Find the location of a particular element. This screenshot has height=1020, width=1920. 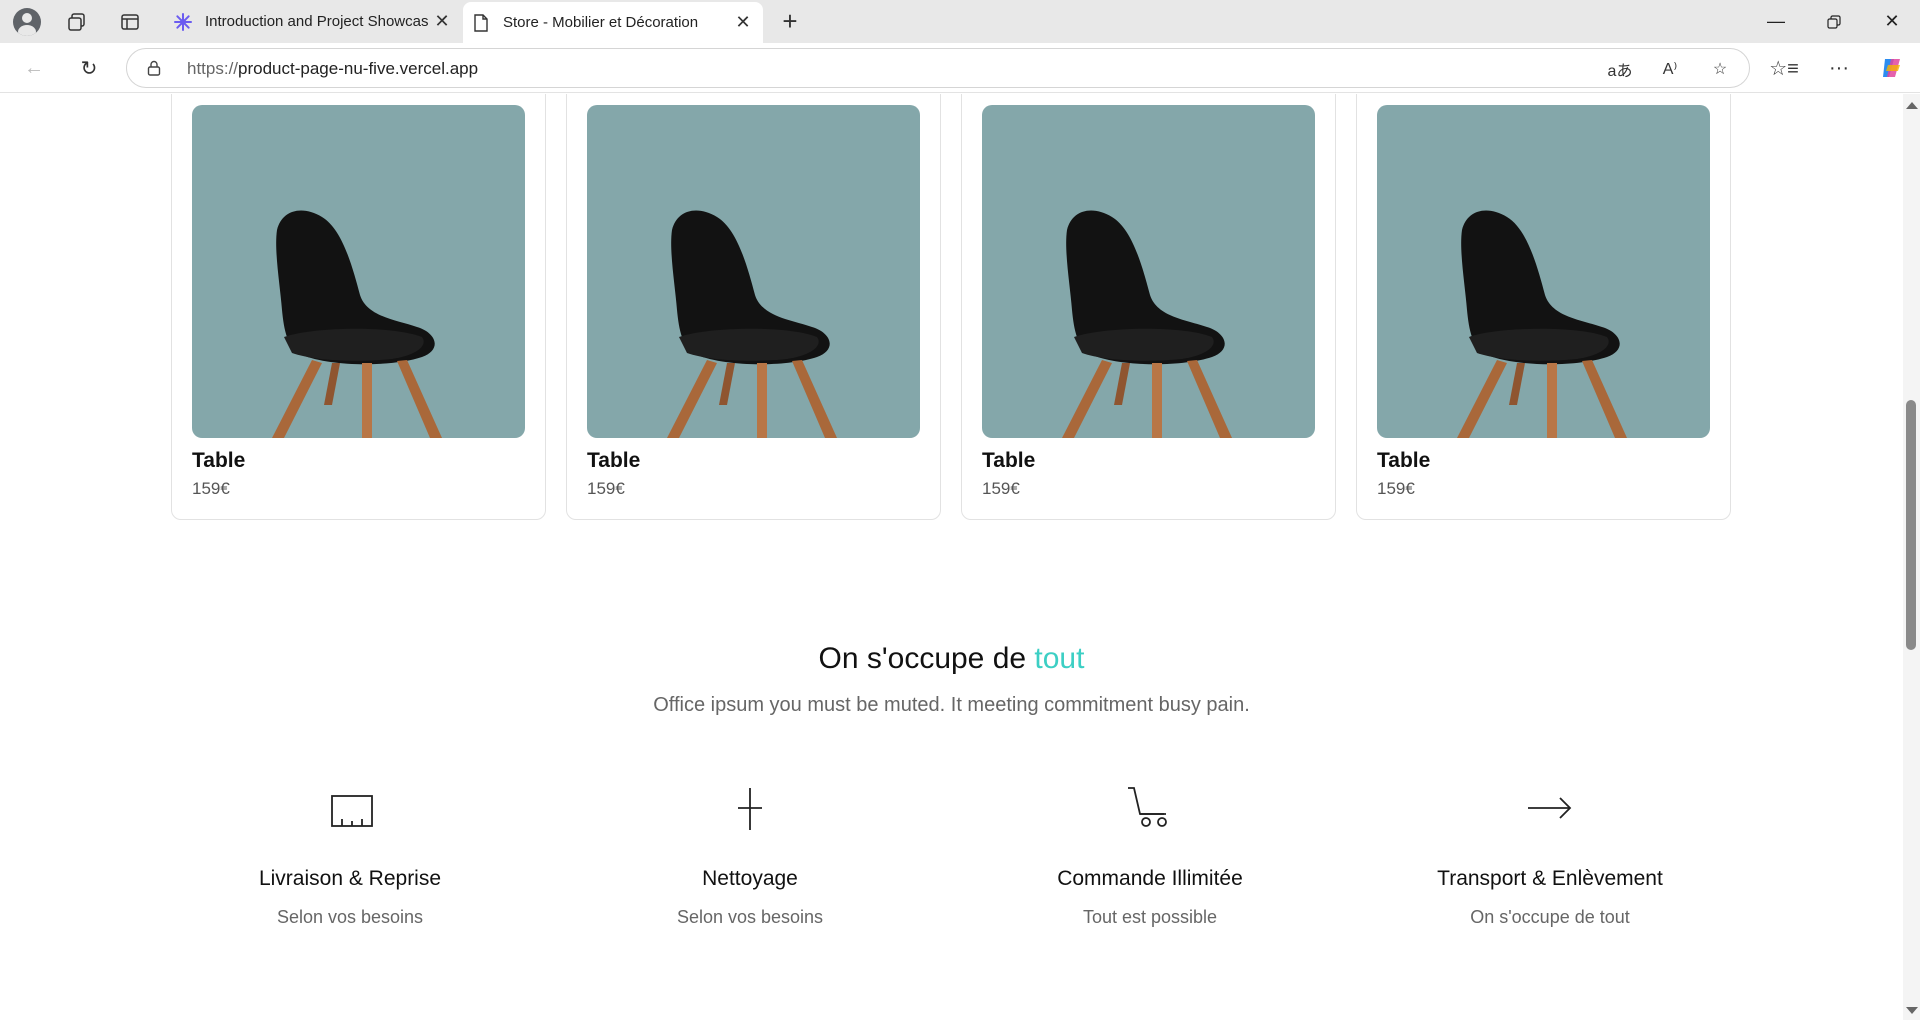

collections-icon is located at coordinates (76, 22).